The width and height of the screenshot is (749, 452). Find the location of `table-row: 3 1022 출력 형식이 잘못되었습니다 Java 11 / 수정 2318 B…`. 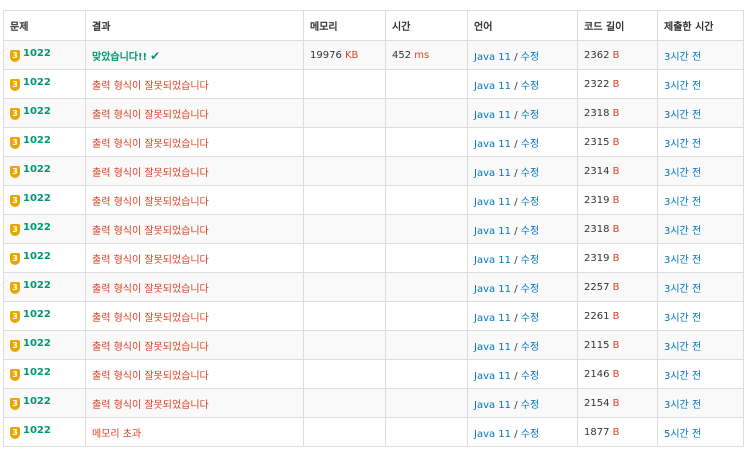

table-row: 3 1022 출력 형식이 잘못되었습니다 Java 11 / 수정 2318 B… is located at coordinates (373, 229).